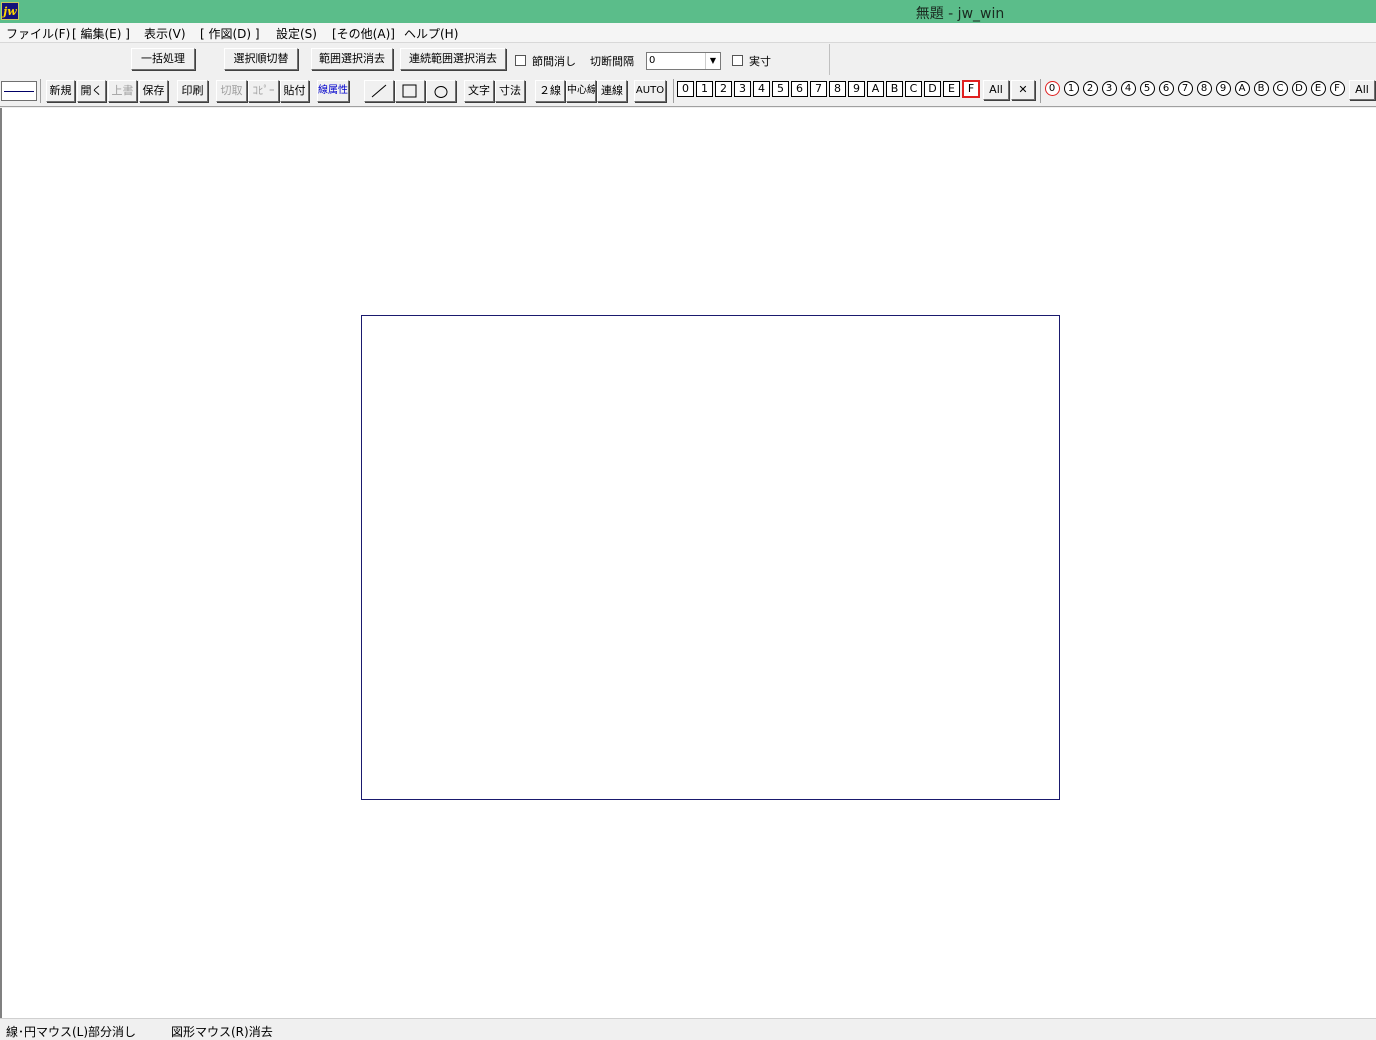  I want to click on layer-group-1-button: 1, so click(1071, 89).